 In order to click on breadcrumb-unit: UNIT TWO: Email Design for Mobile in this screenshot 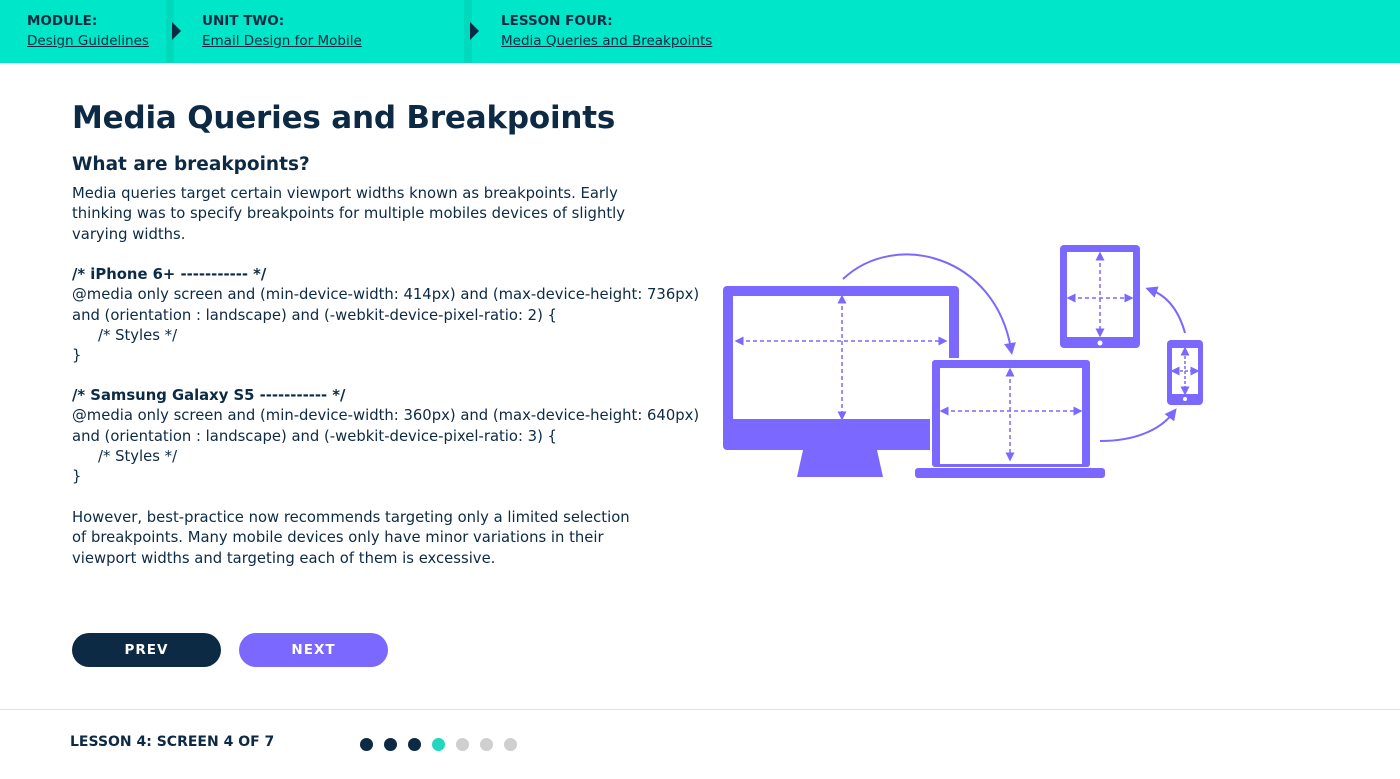, I will do `click(321, 31)`.